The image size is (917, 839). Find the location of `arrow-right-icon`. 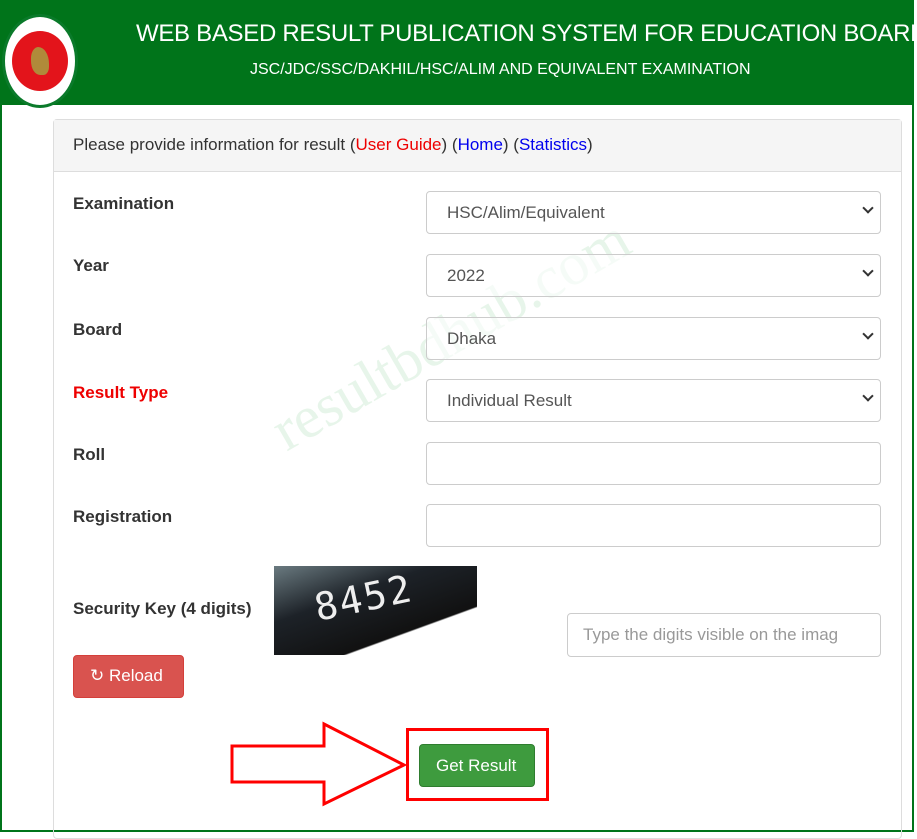

arrow-right-icon is located at coordinates (319, 764).